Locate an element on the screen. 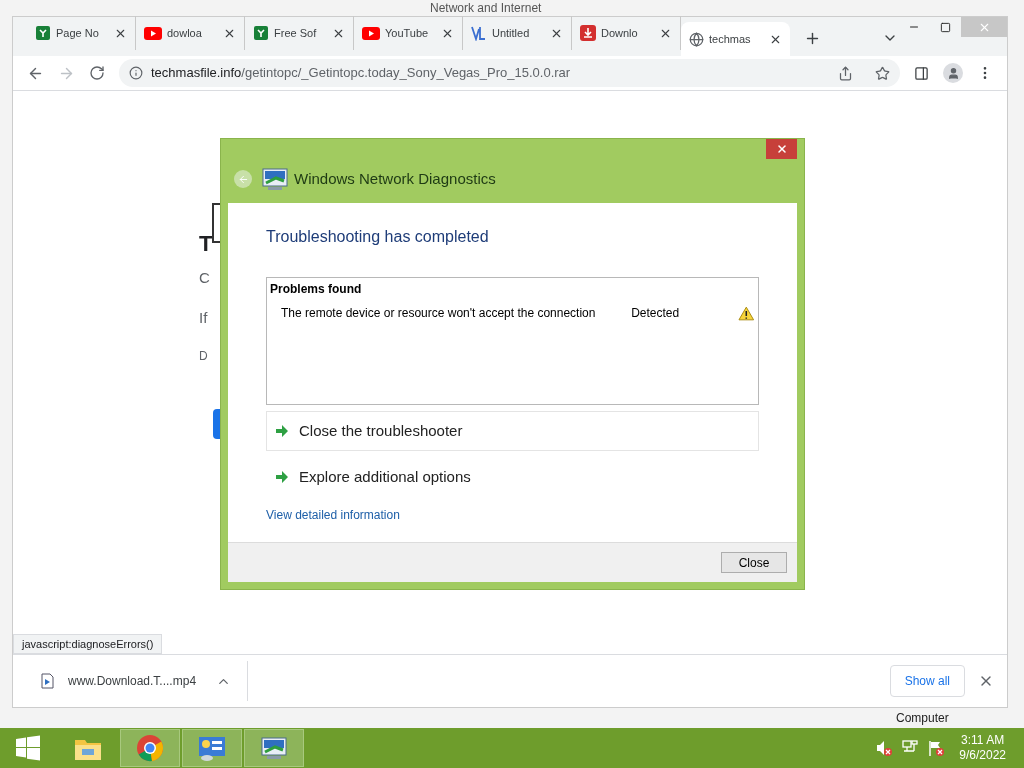 The width and height of the screenshot is (1024, 768). maximize-icon is located at coordinates (945, 27).